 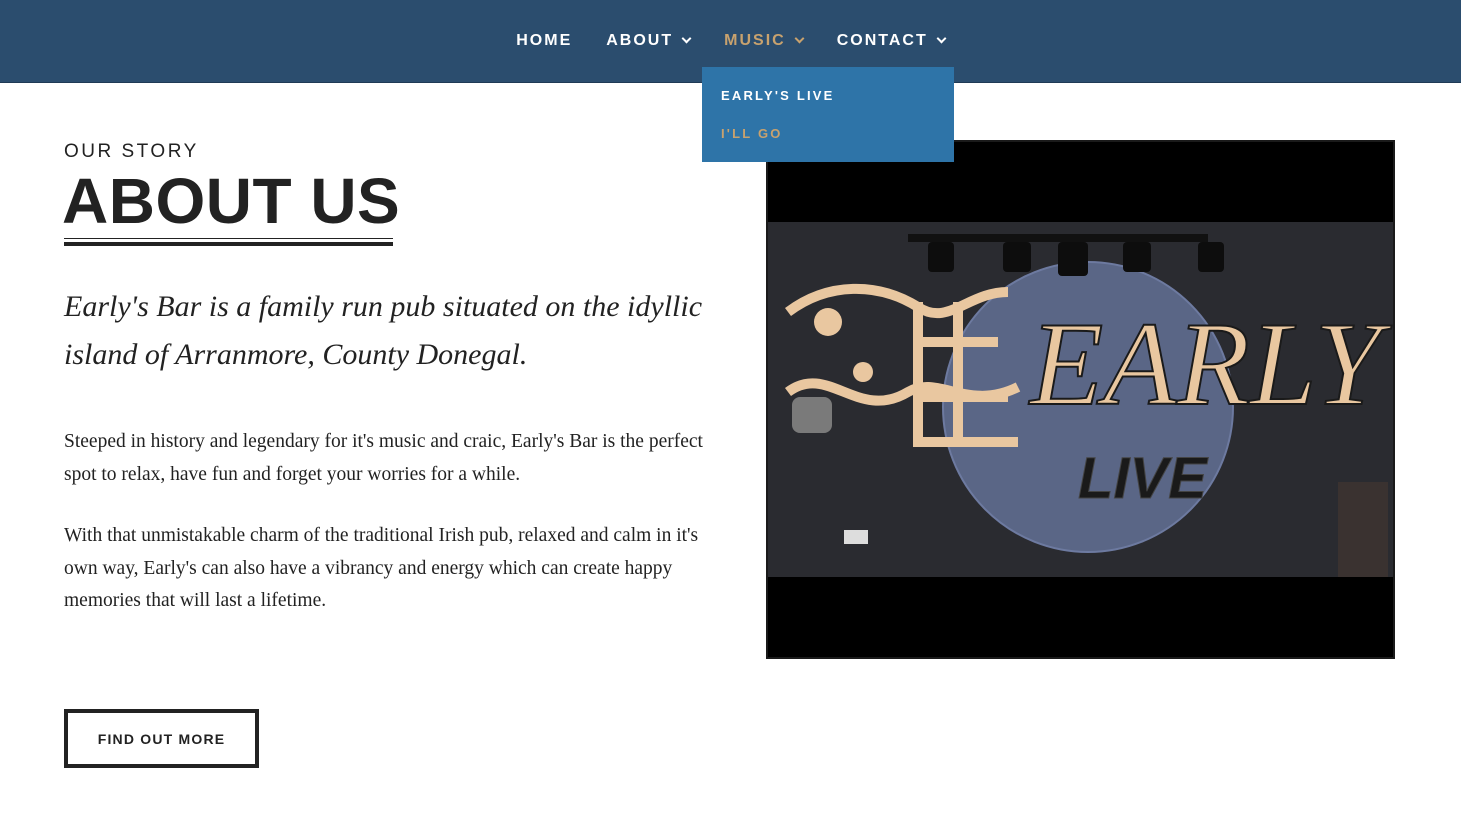 I want to click on nav-home: HOME, so click(x=544, y=41).